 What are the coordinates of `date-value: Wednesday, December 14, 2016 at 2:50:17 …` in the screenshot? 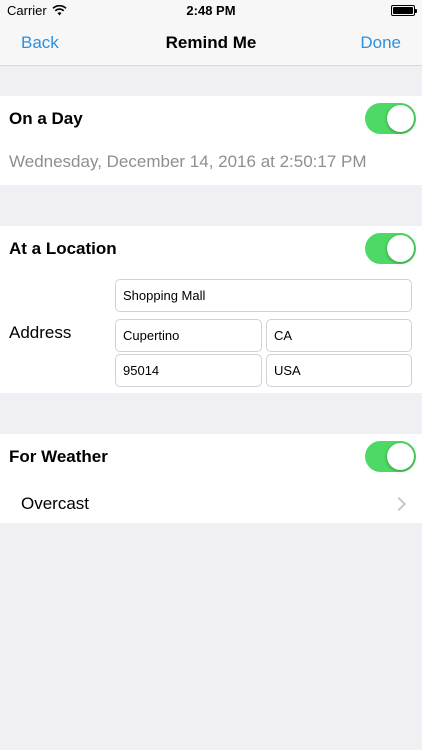 It's located at (188, 162).